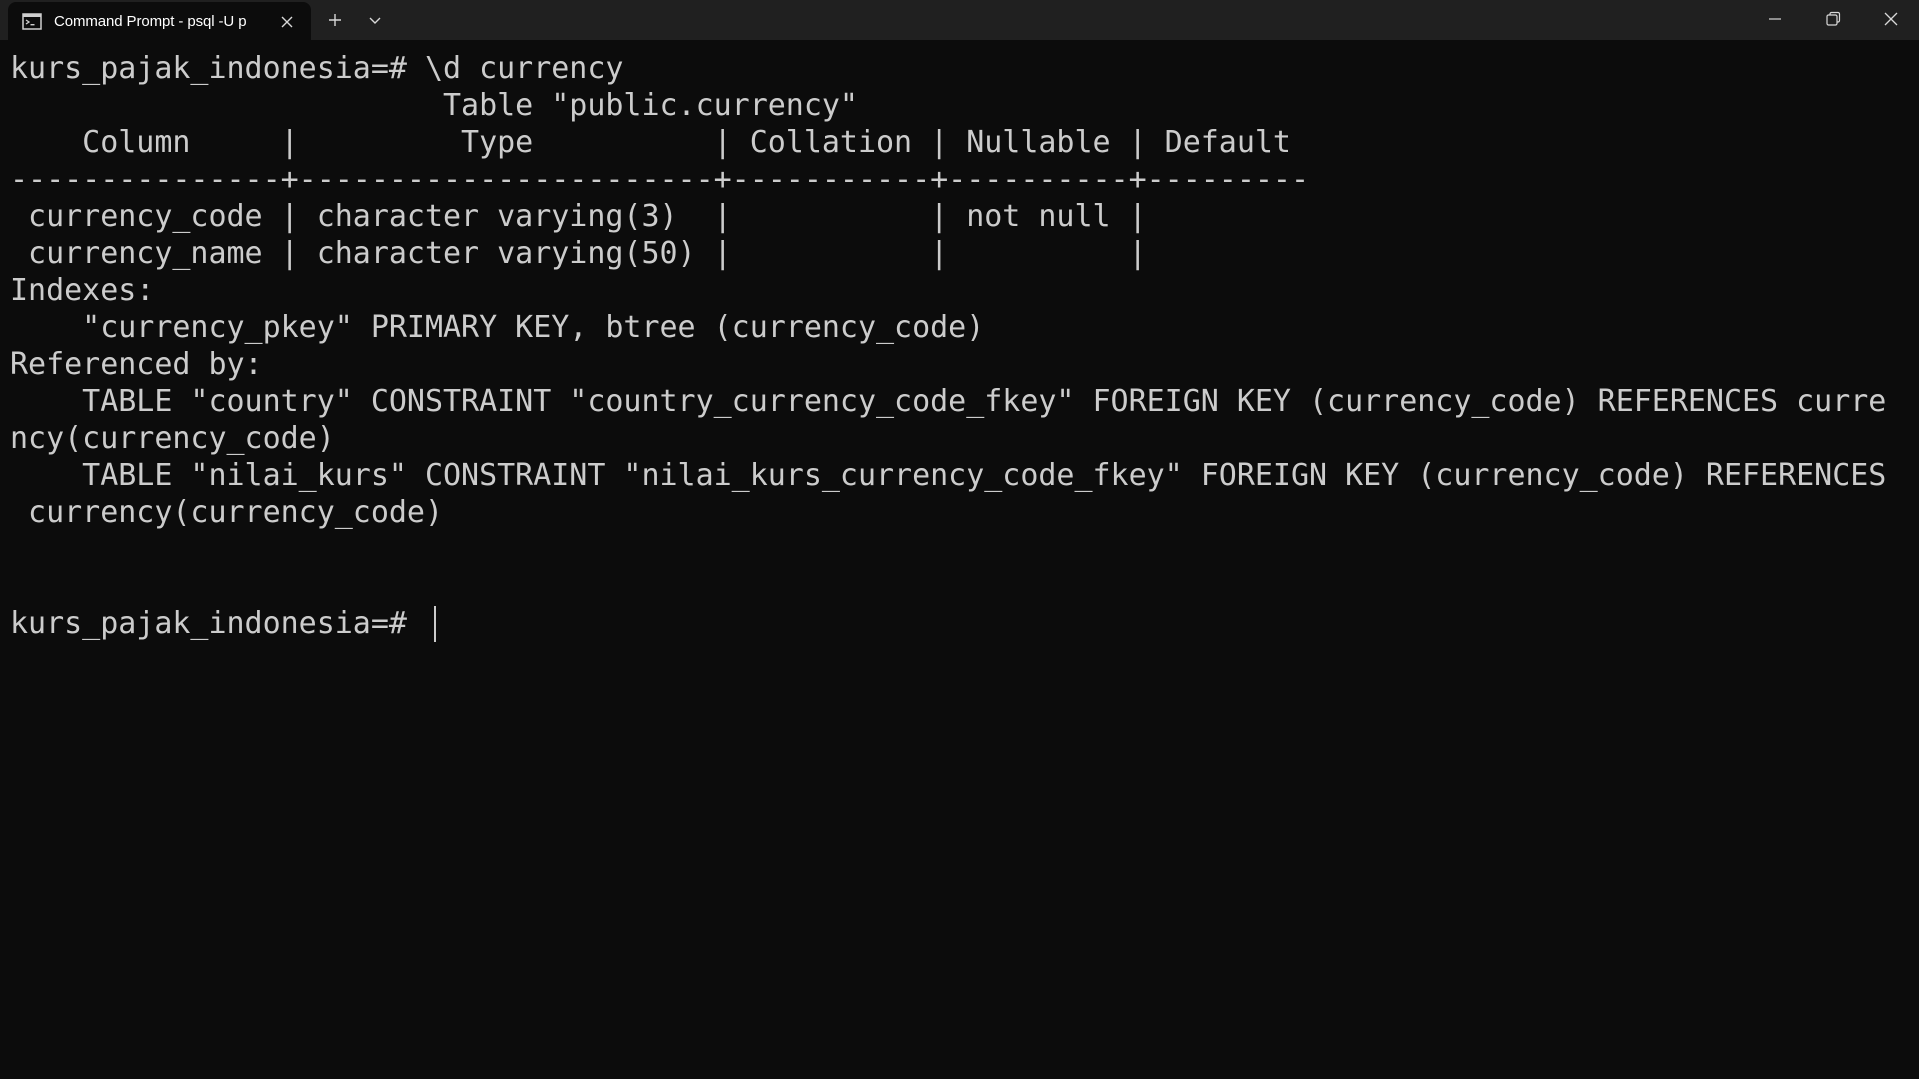 The image size is (1919, 1079). What do you see at coordinates (32, 24) in the screenshot?
I see `terminal-icon` at bounding box center [32, 24].